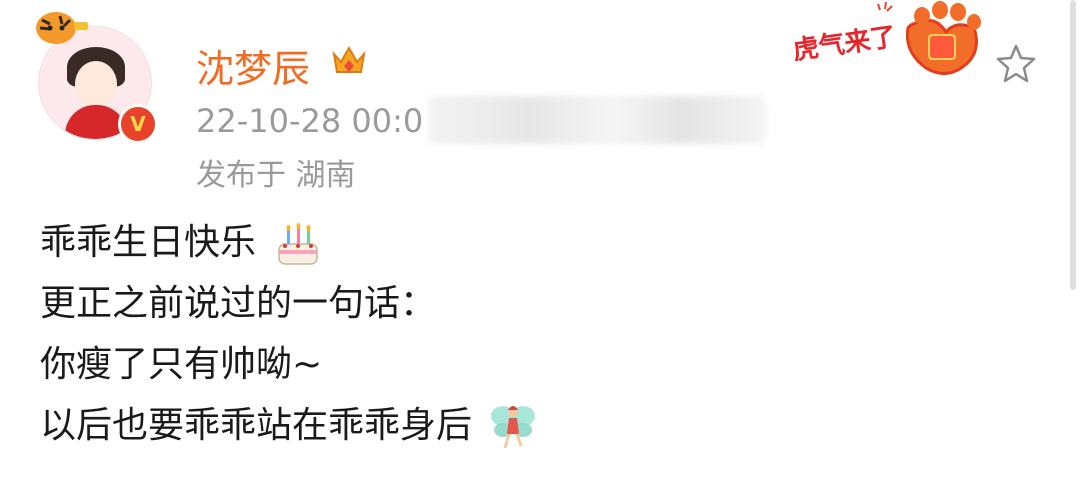 This screenshot has width=1080, height=501. What do you see at coordinates (253, 65) in the screenshot?
I see `user-name: 沈梦辰` at bounding box center [253, 65].